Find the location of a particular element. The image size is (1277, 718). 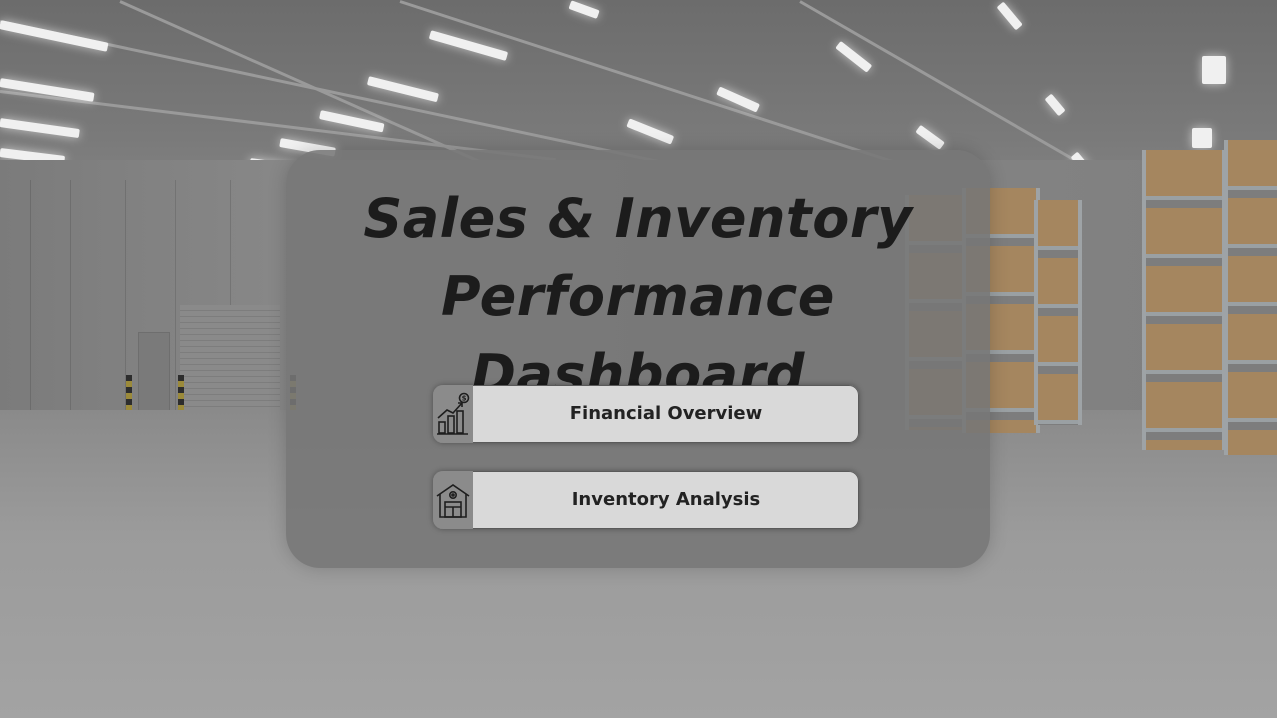

dashboard-title-line-1: Sales & Inventory is located at coordinates (638, 218).